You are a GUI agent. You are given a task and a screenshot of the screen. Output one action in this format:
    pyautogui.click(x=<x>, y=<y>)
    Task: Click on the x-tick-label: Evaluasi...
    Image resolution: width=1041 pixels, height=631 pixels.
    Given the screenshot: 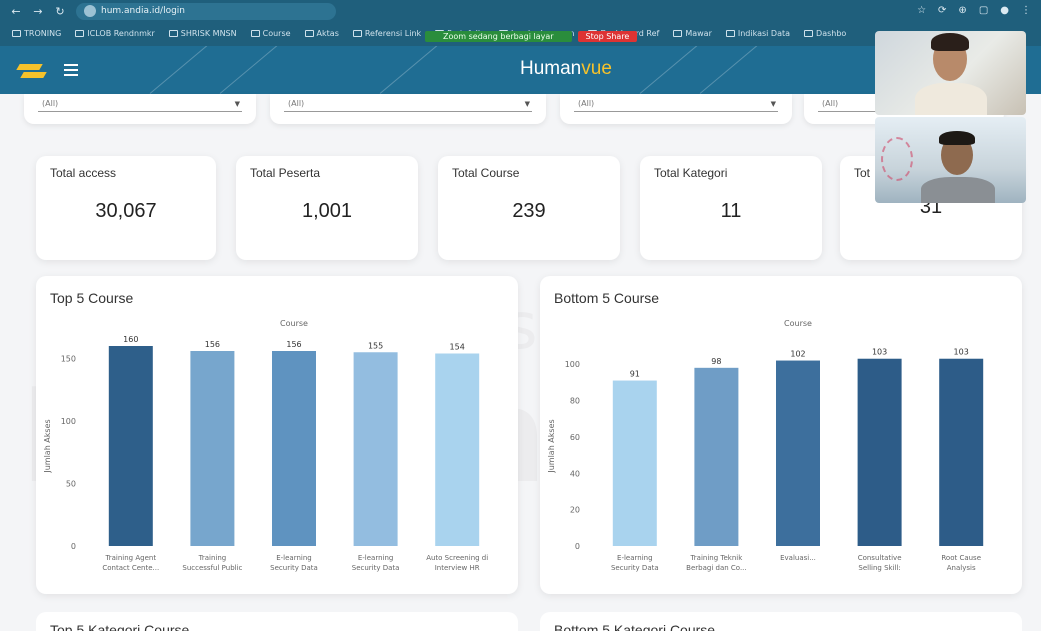 What is the action you would take?
    pyautogui.click(x=798, y=558)
    